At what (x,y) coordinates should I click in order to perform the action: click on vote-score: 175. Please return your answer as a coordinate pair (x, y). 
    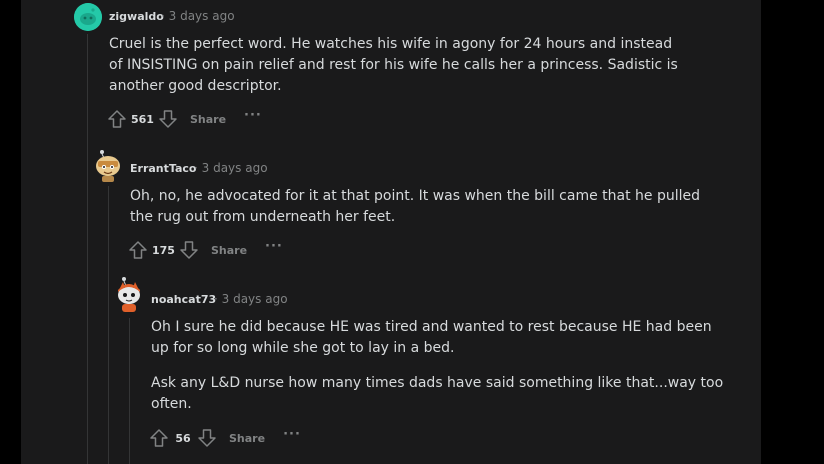
    Looking at the image, I should click on (163, 250).